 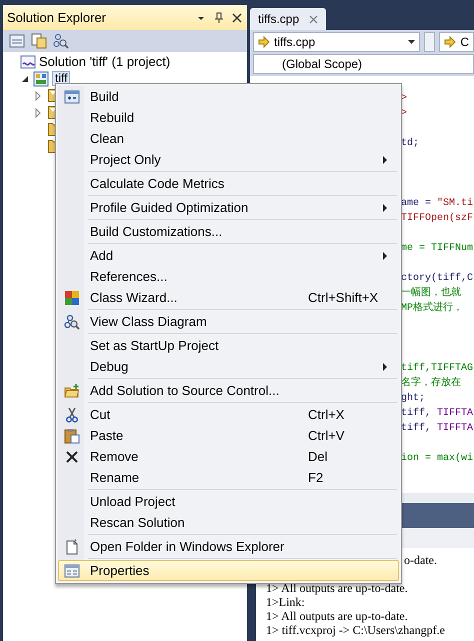 I want to click on output-line: o-date., so click(x=420, y=560).